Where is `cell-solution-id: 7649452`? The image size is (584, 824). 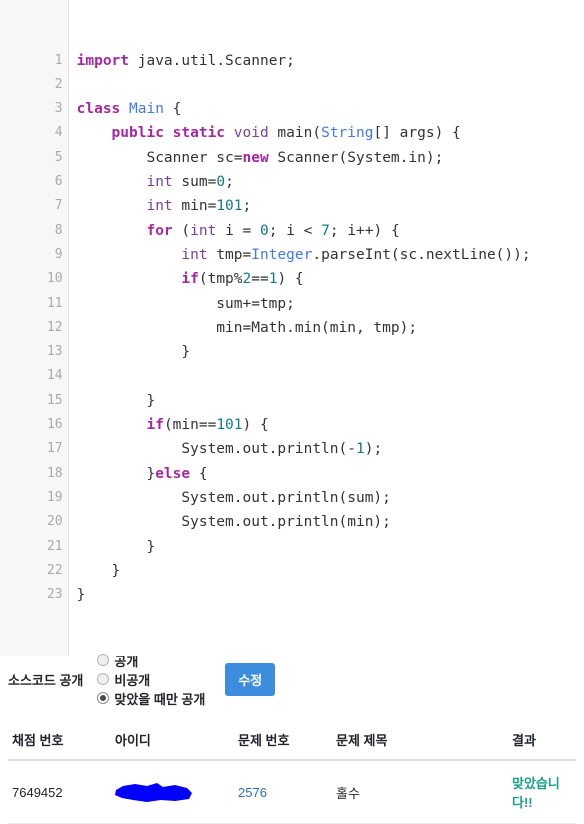 cell-solution-id: 7649452 is located at coordinates (59, 792).